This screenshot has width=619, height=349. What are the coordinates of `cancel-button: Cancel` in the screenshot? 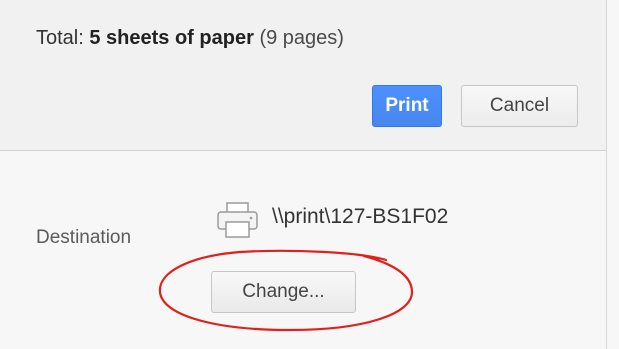 It's located at (519, 106).